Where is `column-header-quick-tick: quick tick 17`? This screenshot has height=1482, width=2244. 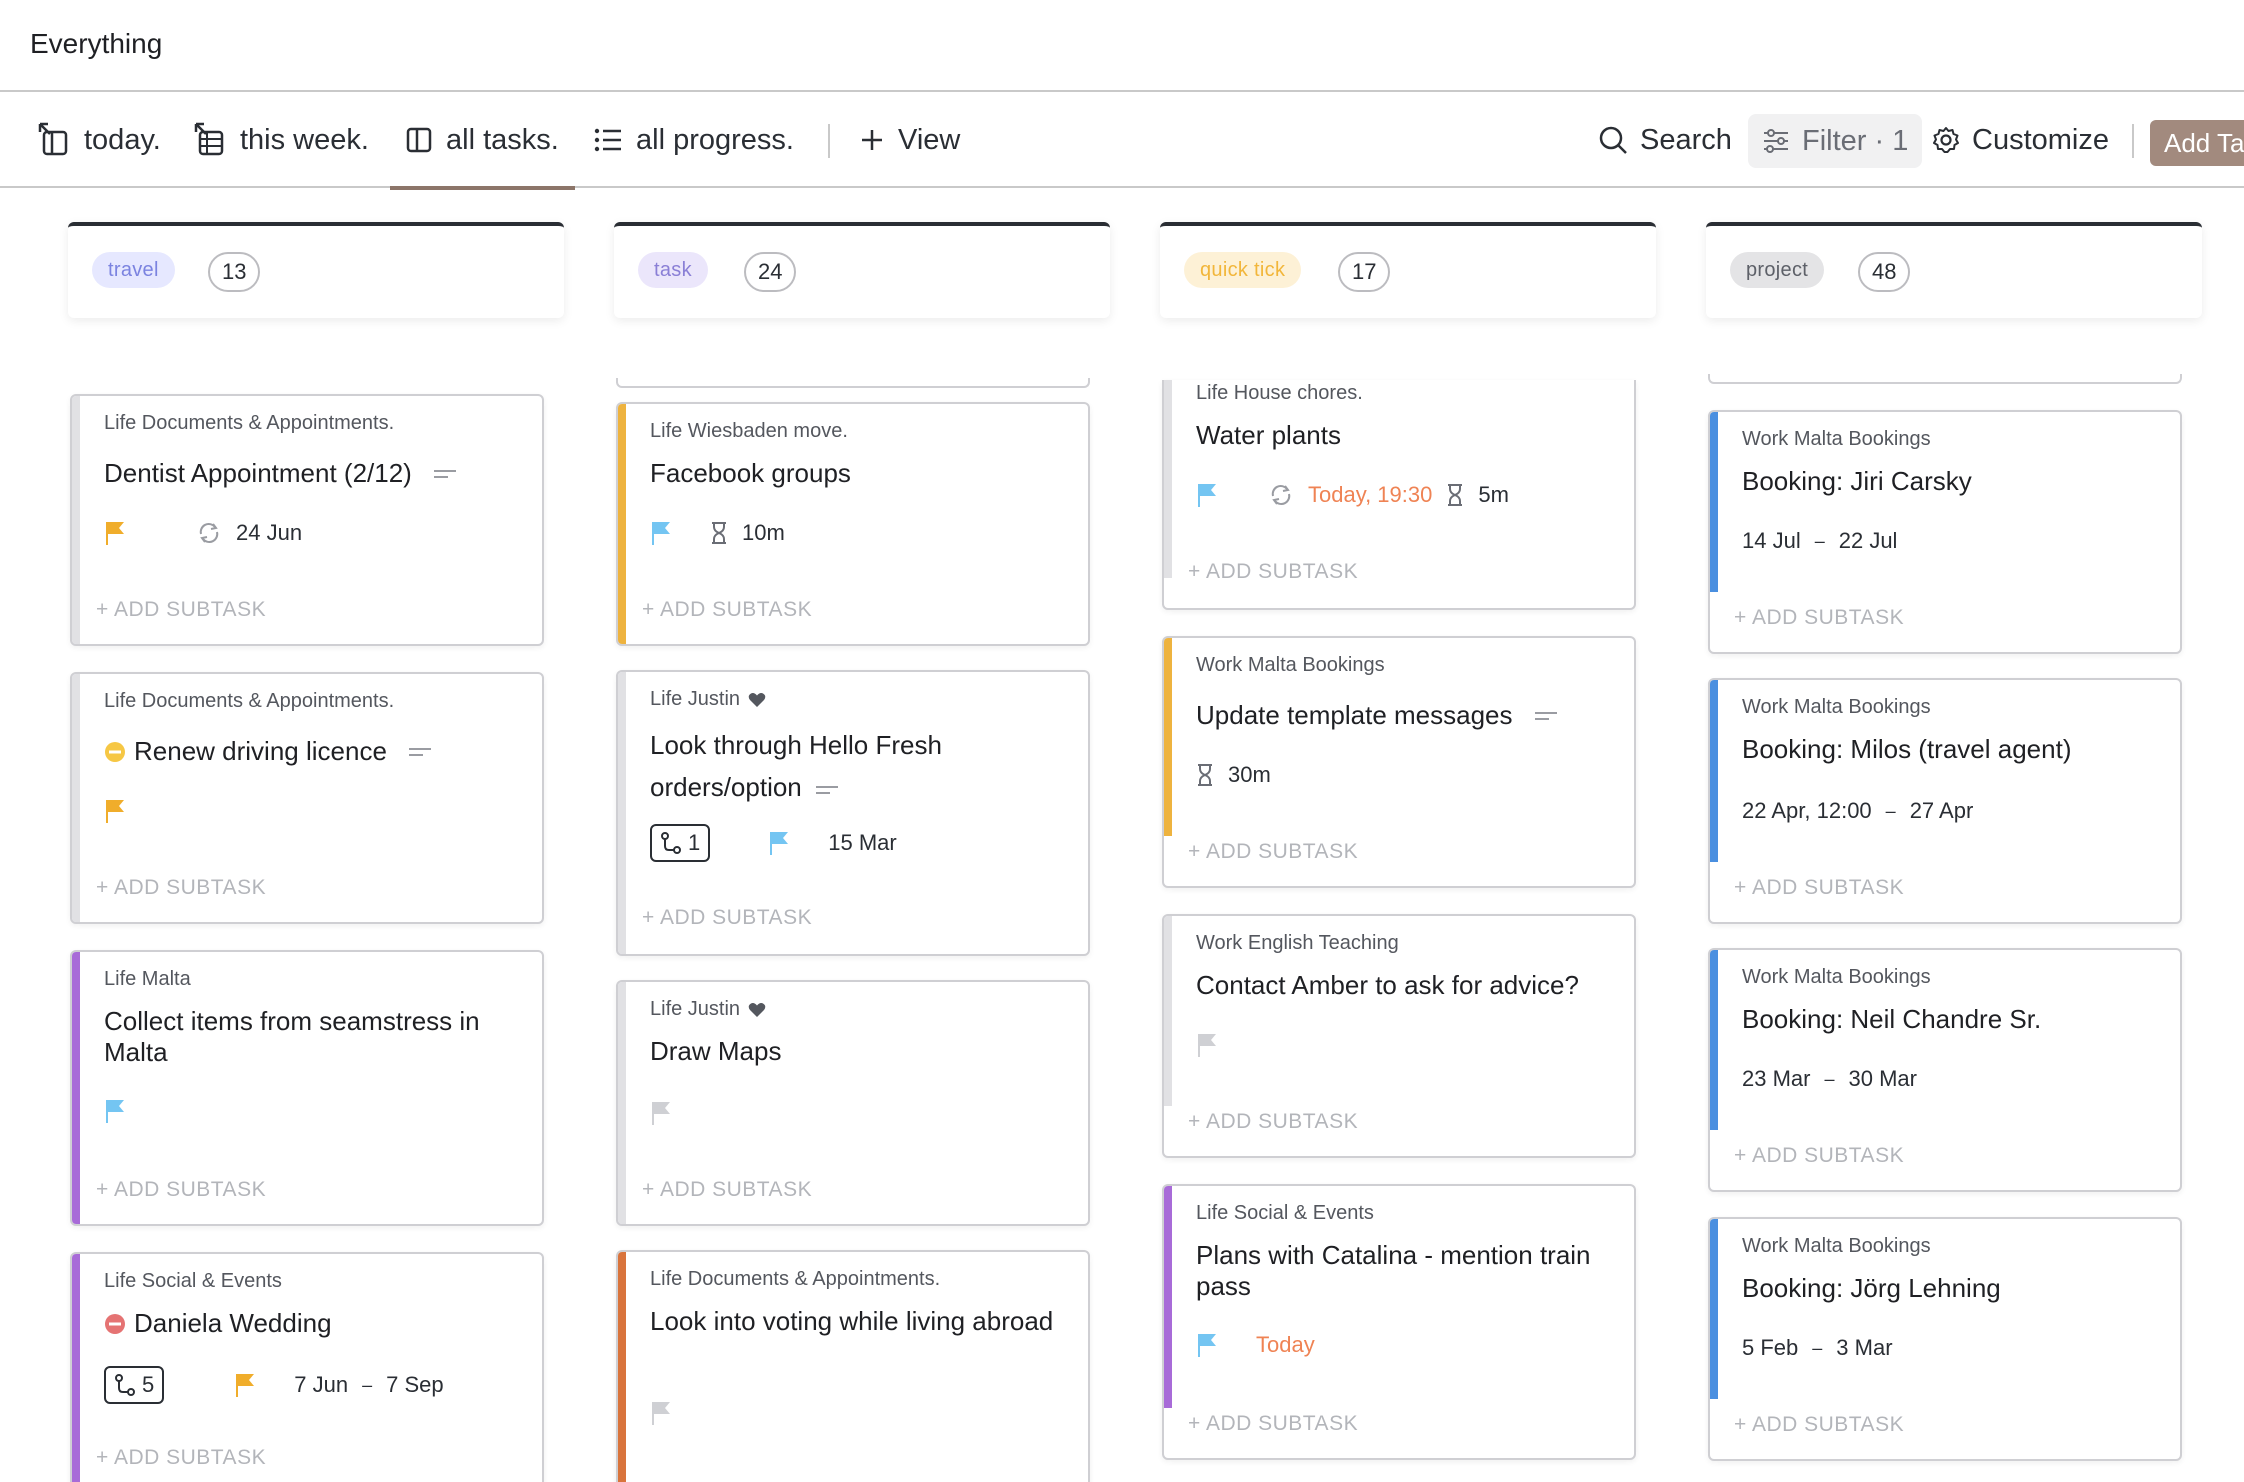 column-header-quick-tick: quick tick 17 is located at coordinates (1408, 270).